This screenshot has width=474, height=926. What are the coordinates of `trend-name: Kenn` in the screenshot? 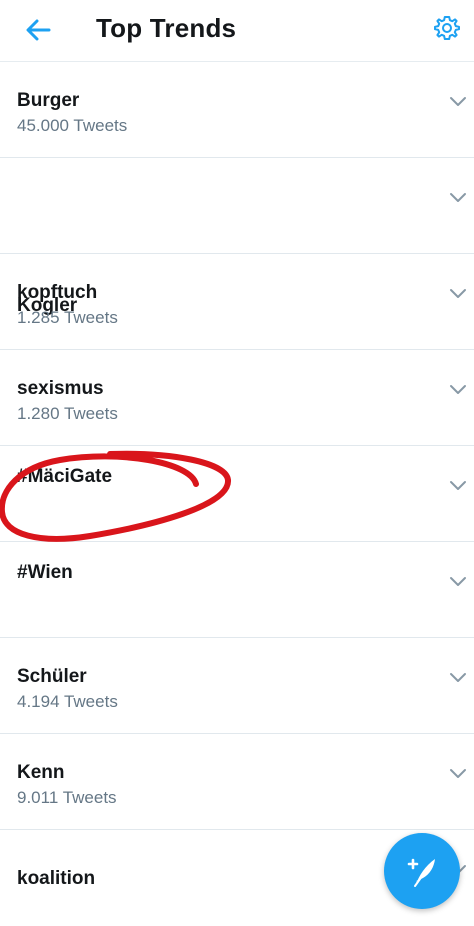 It's located at (41, 772).